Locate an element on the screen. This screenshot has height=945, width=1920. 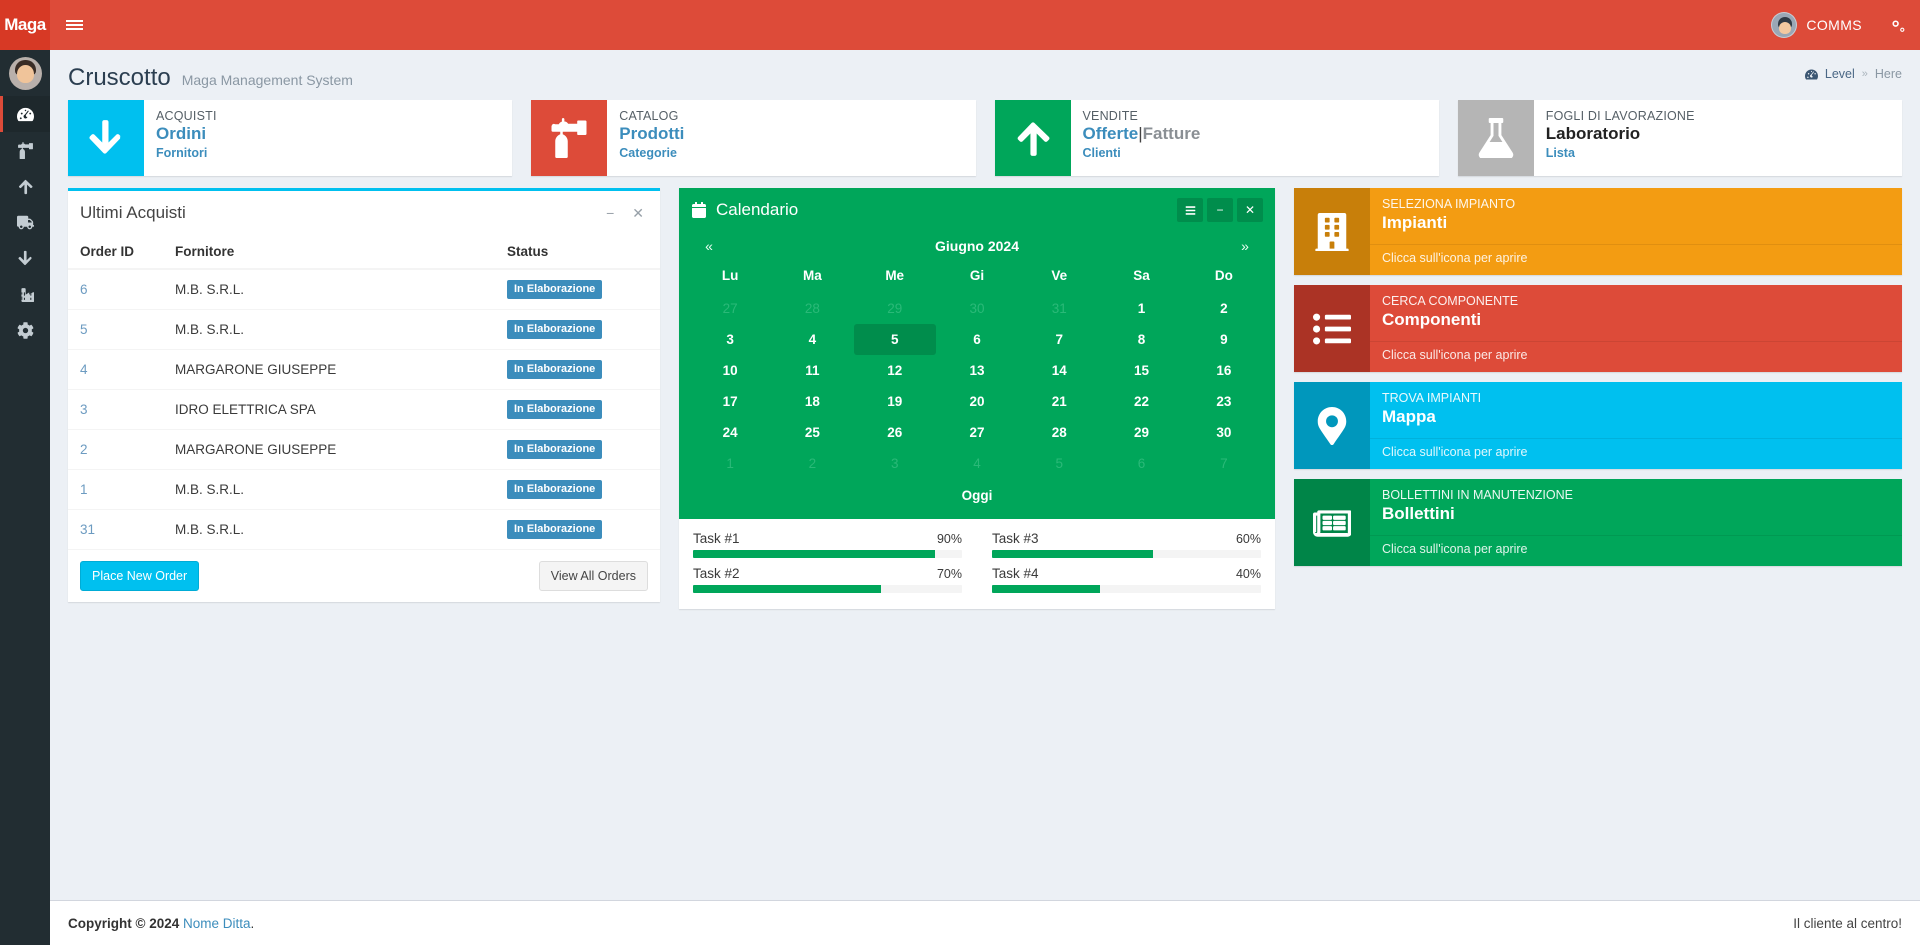
calendar-day: 20 is located at coordinates (977, 401).